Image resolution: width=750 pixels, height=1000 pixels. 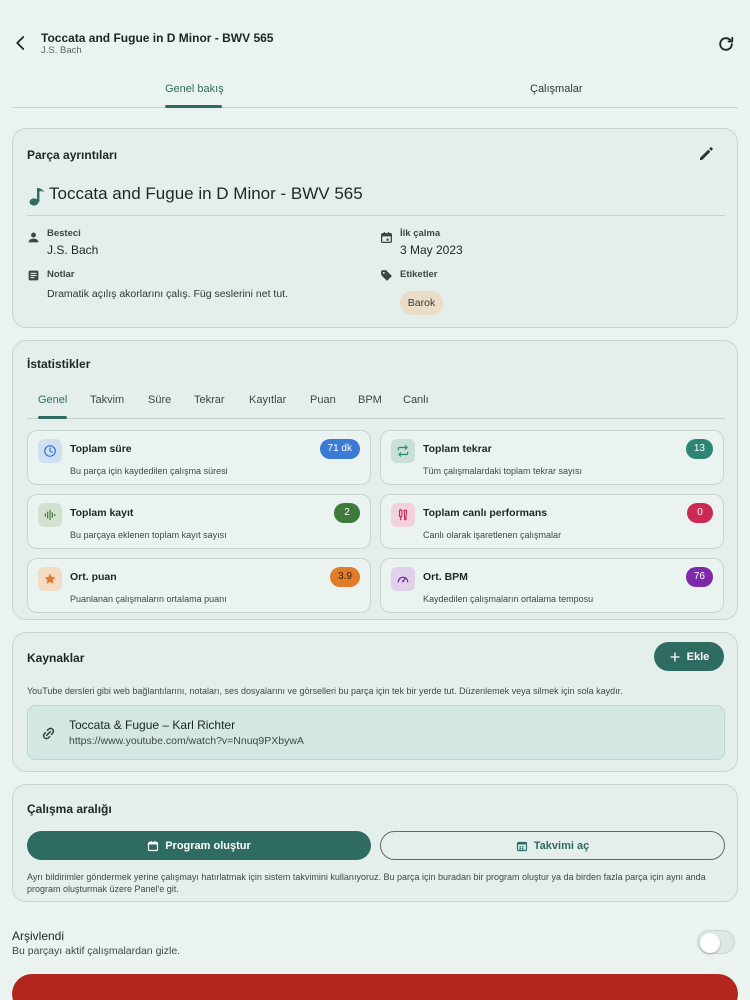 I want to click on notes-icon, so click(x=33, y=275).